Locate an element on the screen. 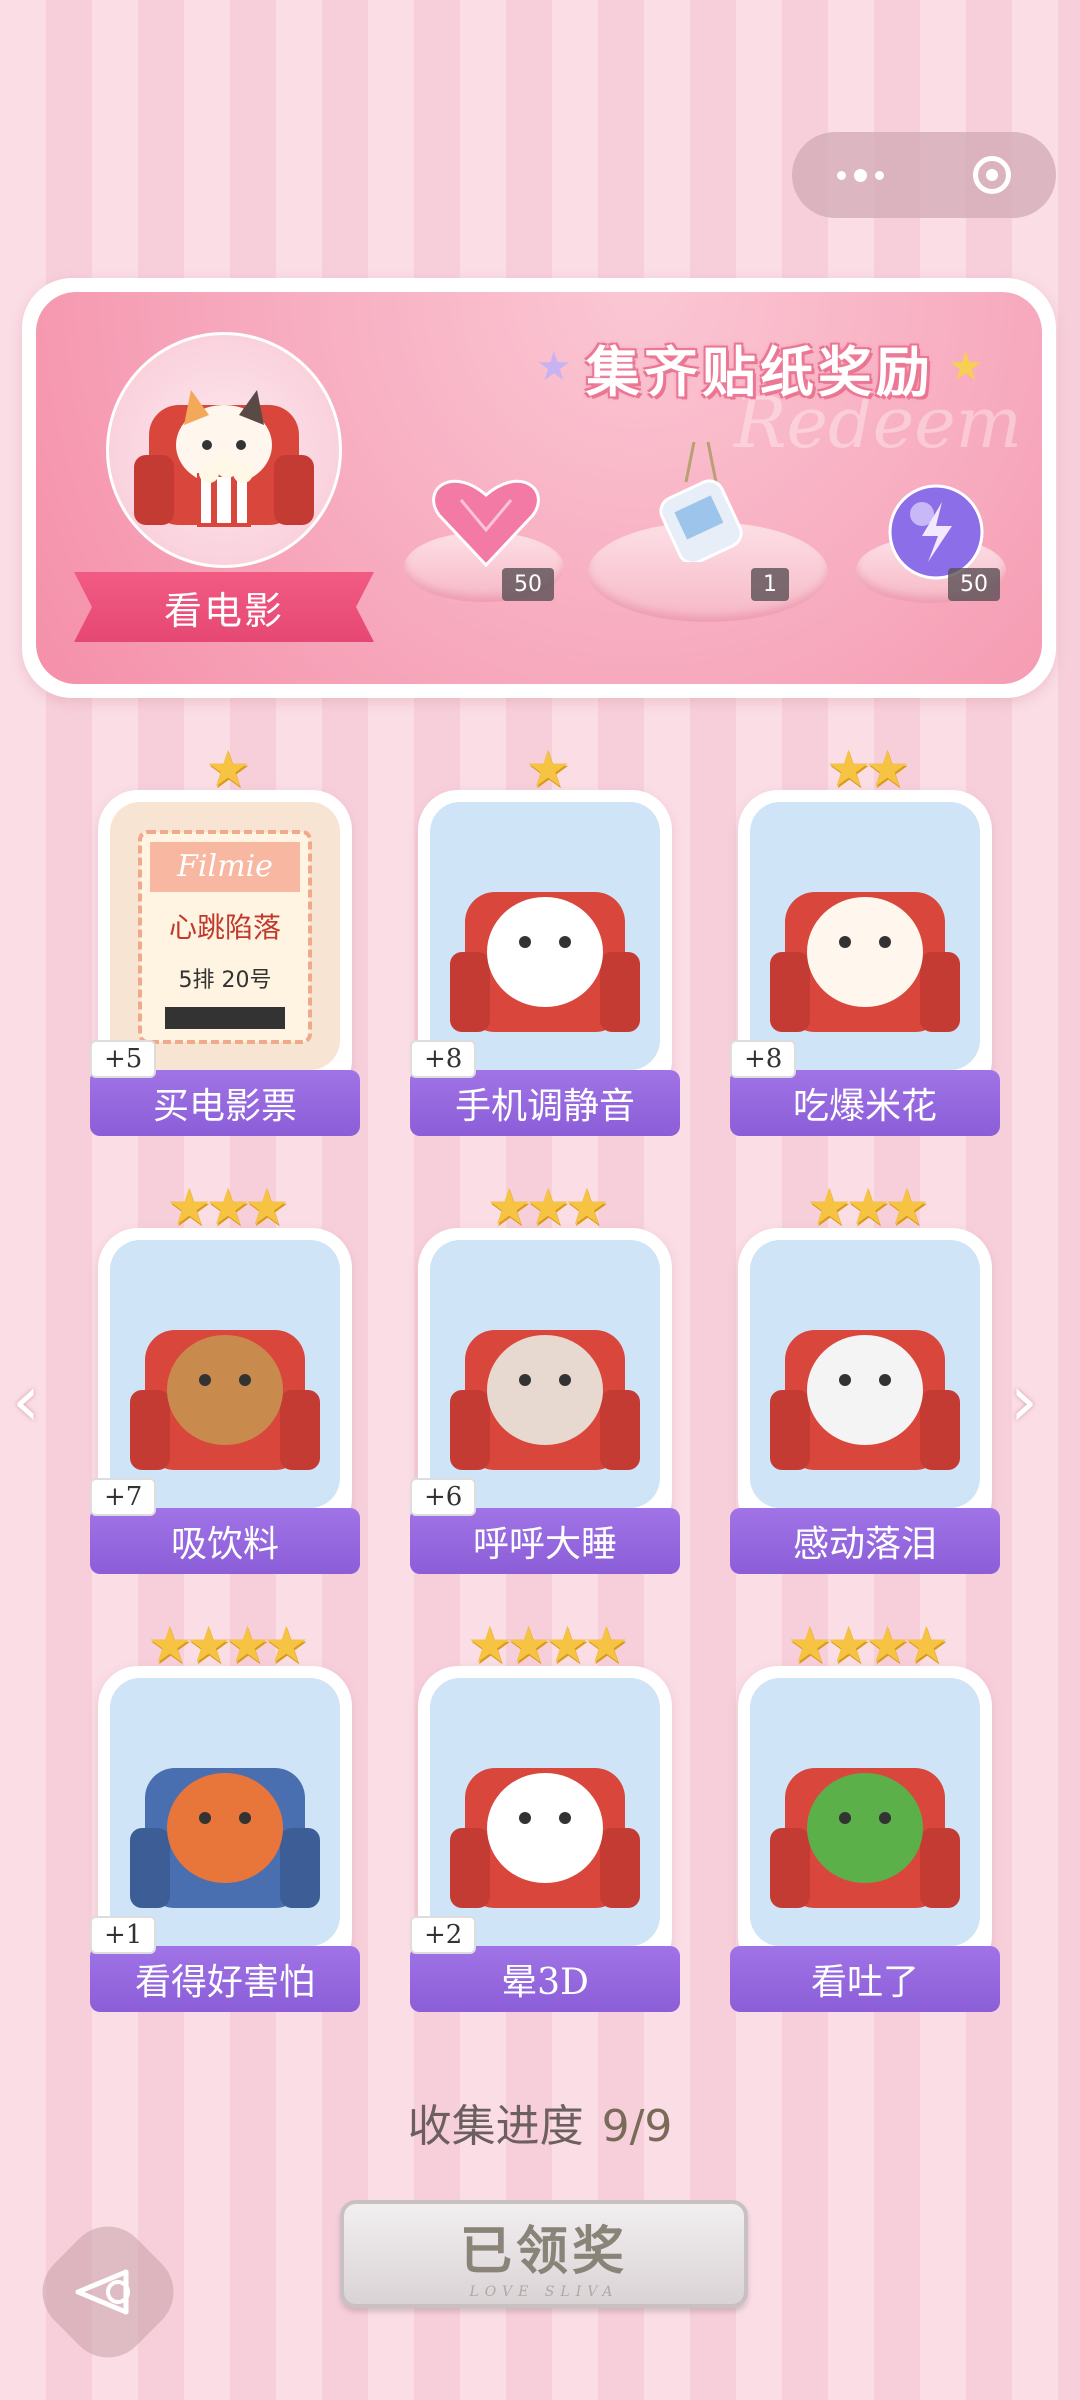  sticker-label: 买电影票 is located at coordinates (224, 1106).